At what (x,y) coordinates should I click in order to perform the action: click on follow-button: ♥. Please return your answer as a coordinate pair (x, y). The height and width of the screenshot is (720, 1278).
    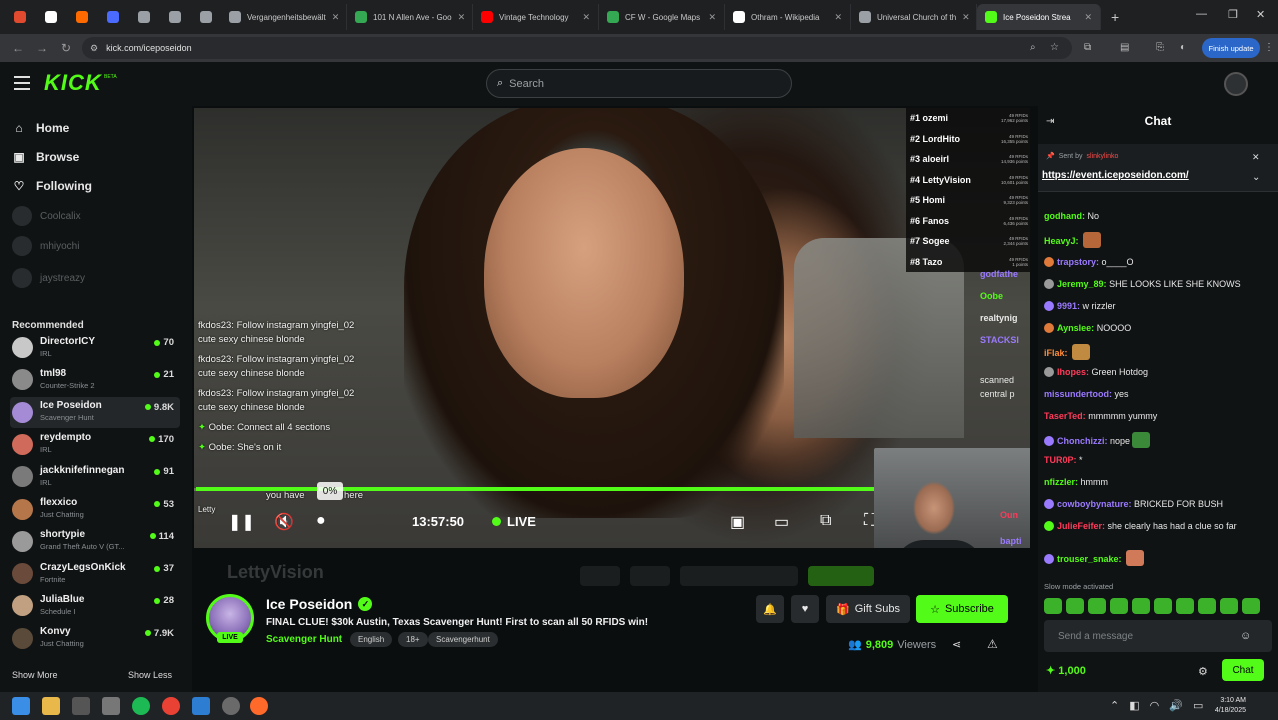
    Looking at the image, I should click on (805, 609).